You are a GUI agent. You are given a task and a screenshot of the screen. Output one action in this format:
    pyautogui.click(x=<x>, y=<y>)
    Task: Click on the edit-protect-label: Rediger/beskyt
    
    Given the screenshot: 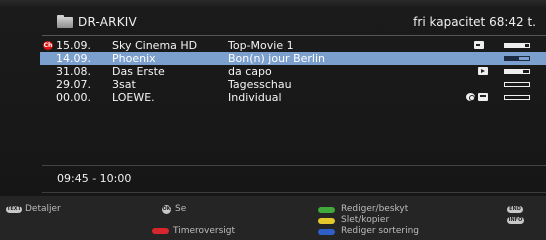 What is the action you would take?
    pyautogui.click(x=374, y=209)
    